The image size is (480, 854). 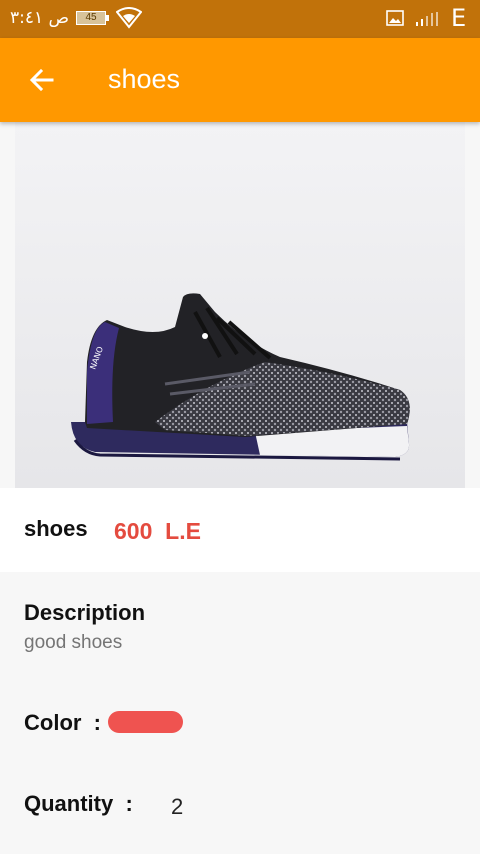 What do you see at coordinates (157, 531) in the screenshot?
I see `product-price: 600 L.E` at bounding box center [157, 531].